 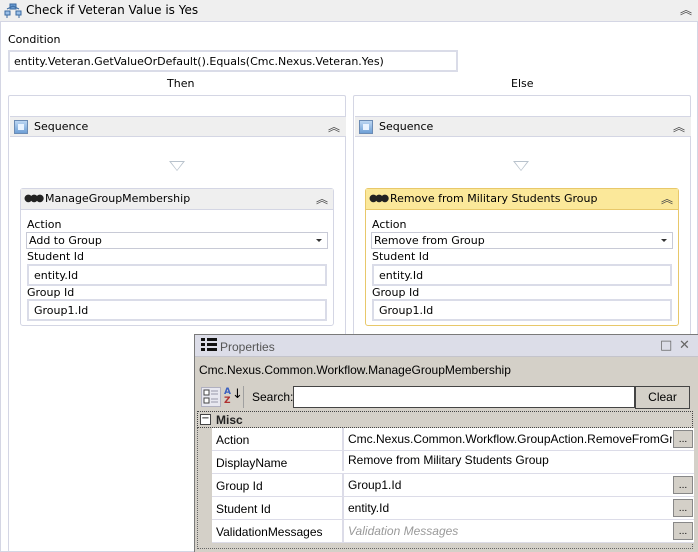 What do you see at coordinates (522, 83) in the screenshot?
I see `else-label: Else` at bounding box center [522, 83].